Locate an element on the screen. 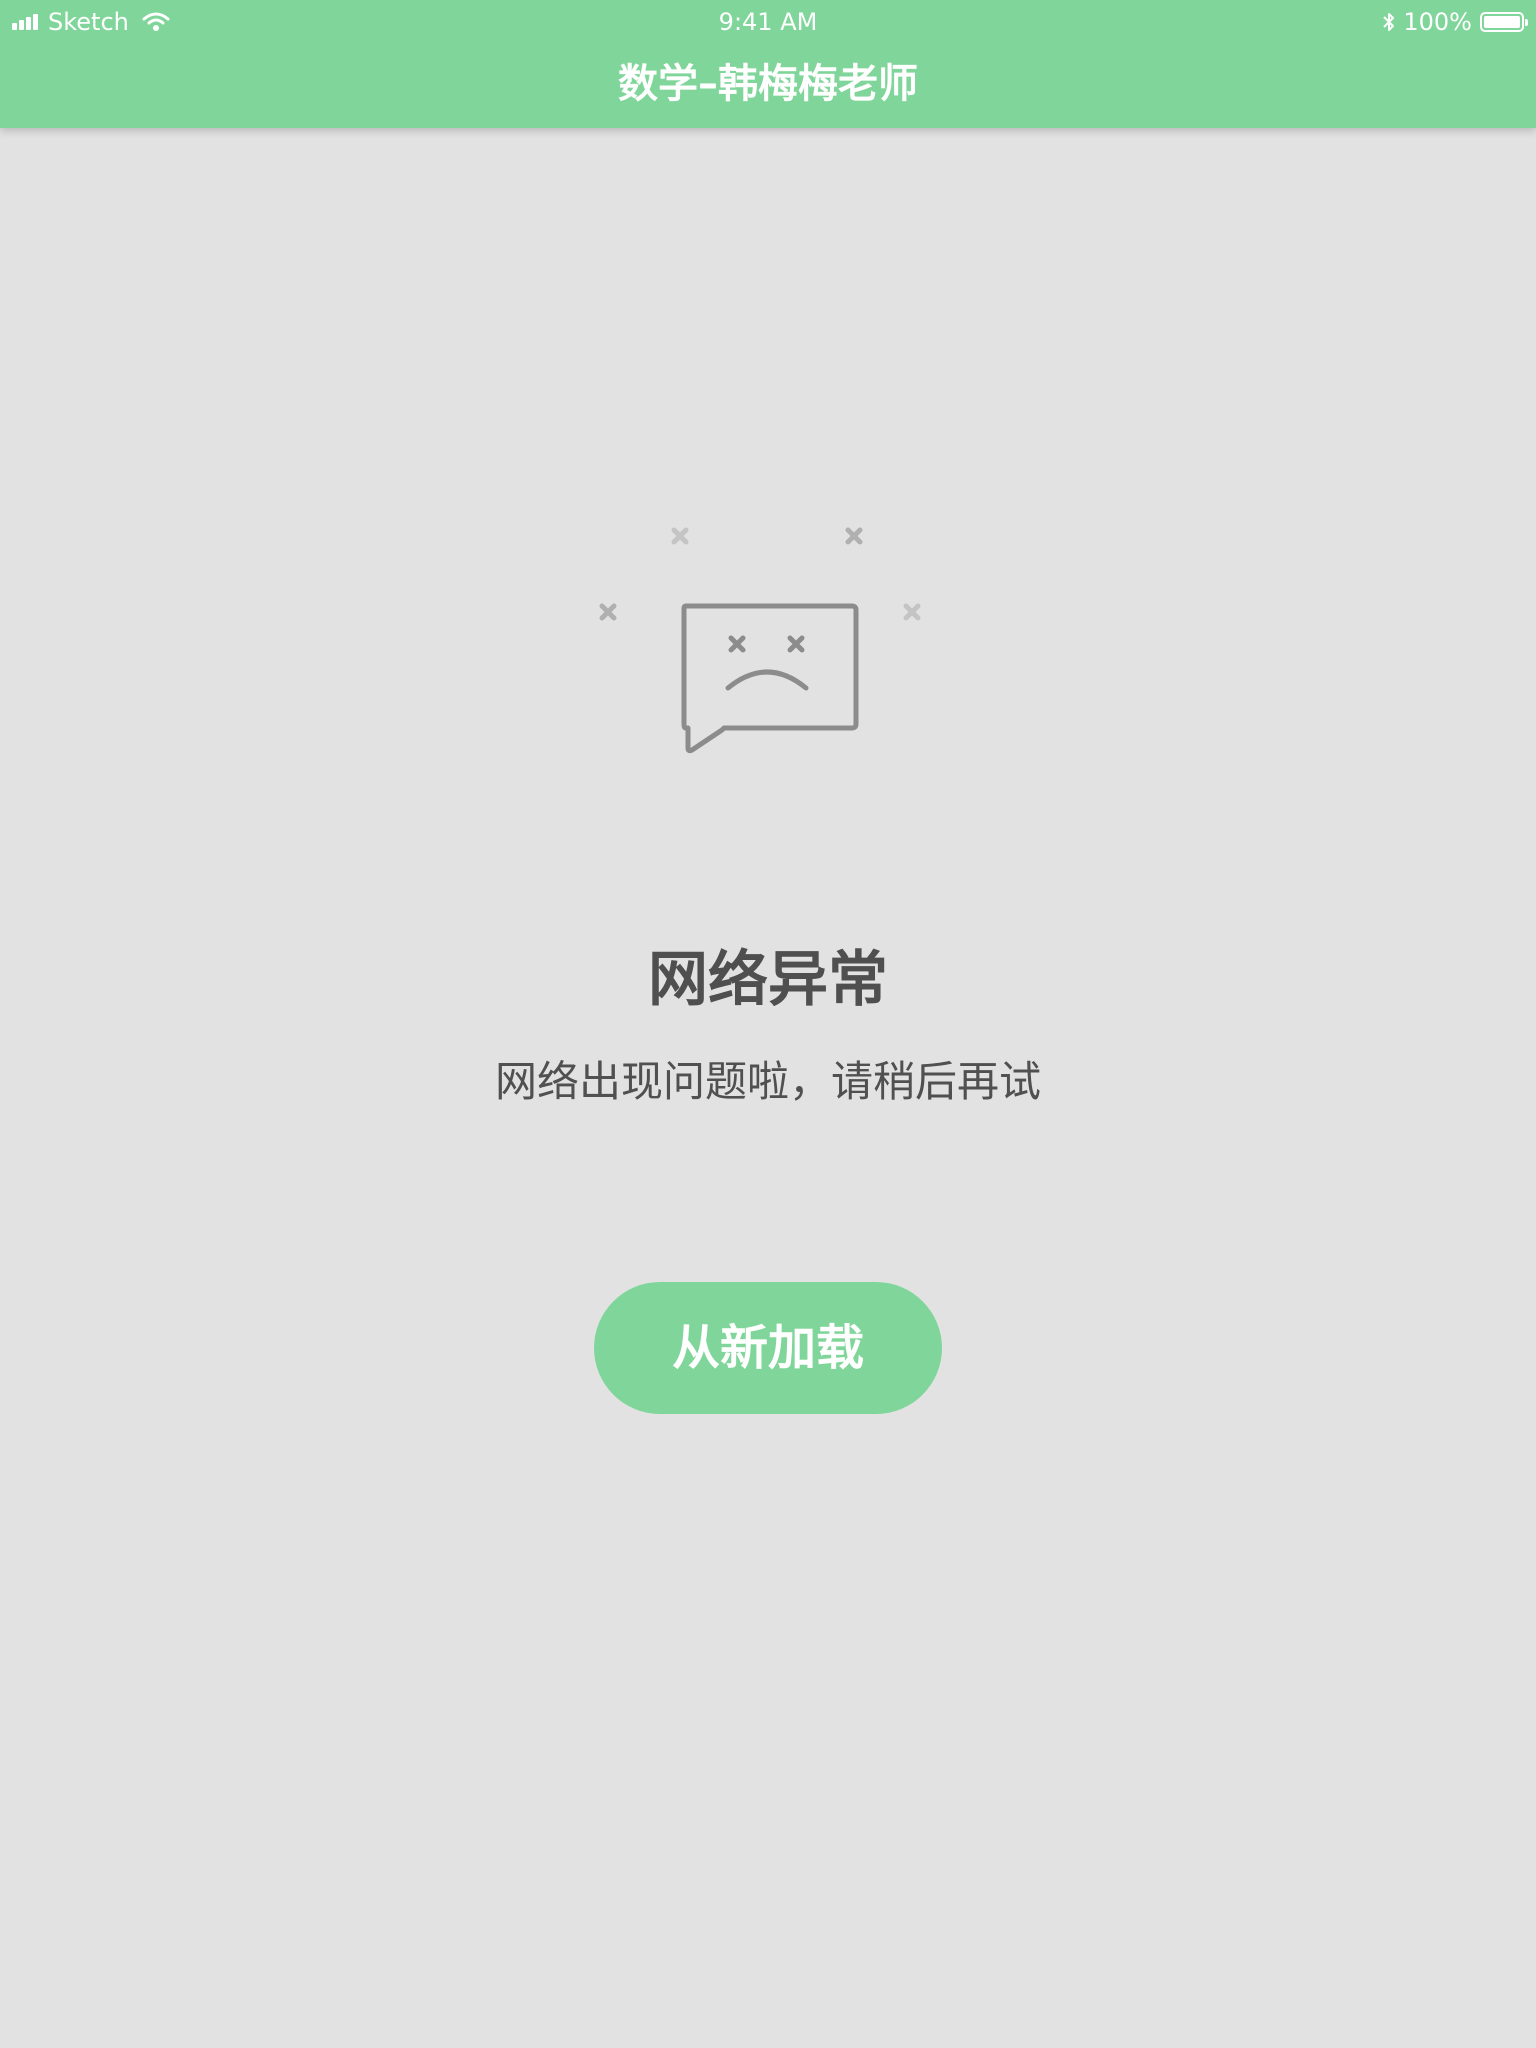 The height and width of the screenshot is (2048, 1536). error-message: 网络出现问题啦，请稍后再试 is located at coordinates (767, 1081).